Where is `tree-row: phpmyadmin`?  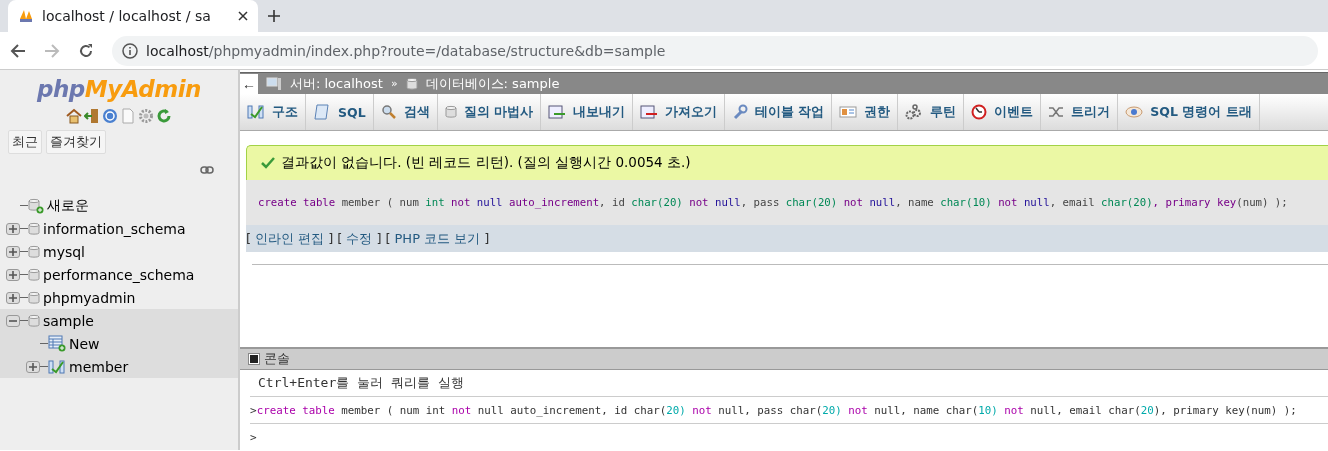
tree-row: phpmyadmin is located at coordinates (119, 297).